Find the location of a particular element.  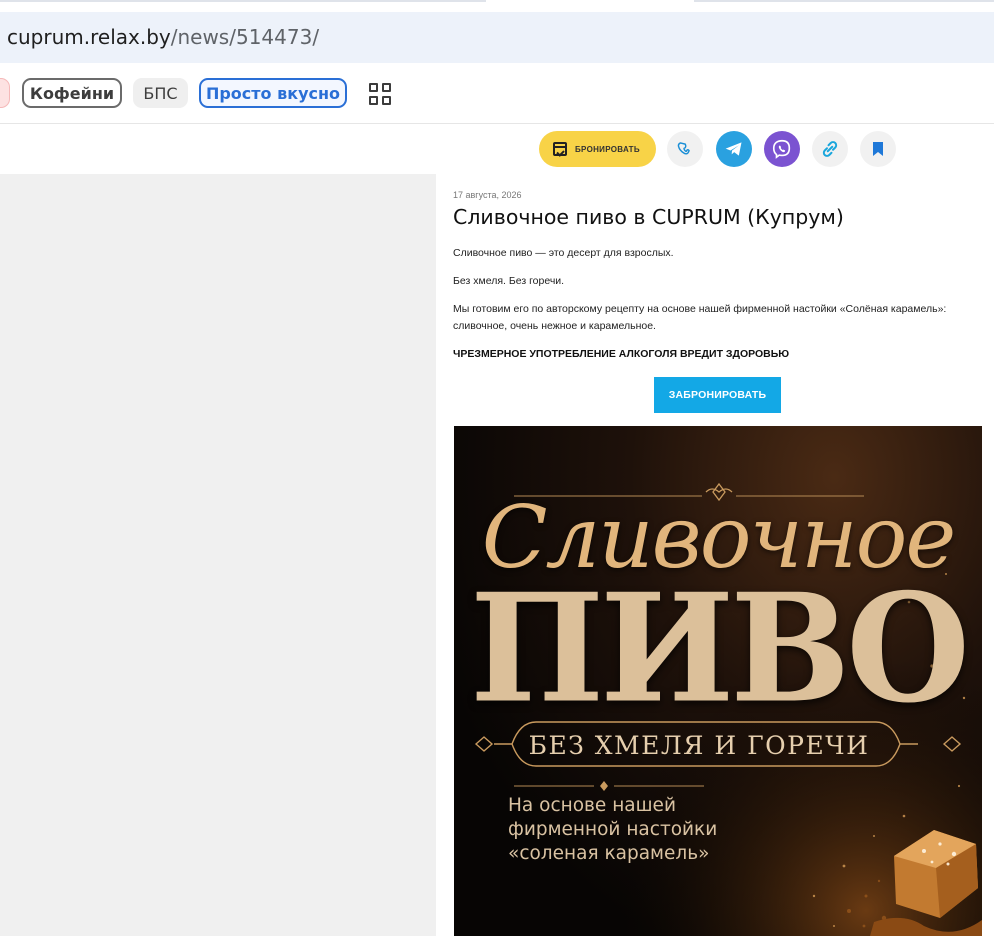

poster-subtitle-line: фирменной настойки is located at coordinates (613, 829).